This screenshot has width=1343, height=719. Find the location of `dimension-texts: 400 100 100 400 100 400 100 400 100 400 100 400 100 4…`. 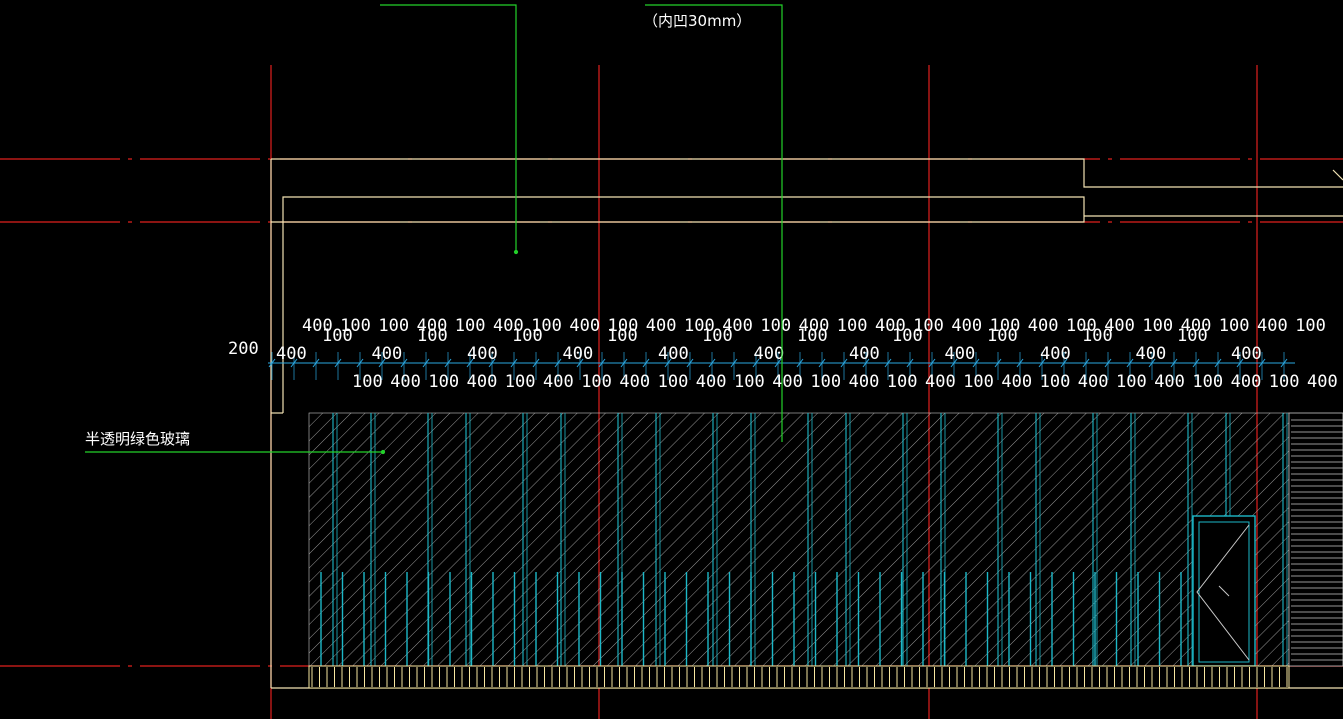

dimension-texts: 400 100 100 400 100 400 100 400 100 400 100 400 100 4… is located at coordinates (807, 354).